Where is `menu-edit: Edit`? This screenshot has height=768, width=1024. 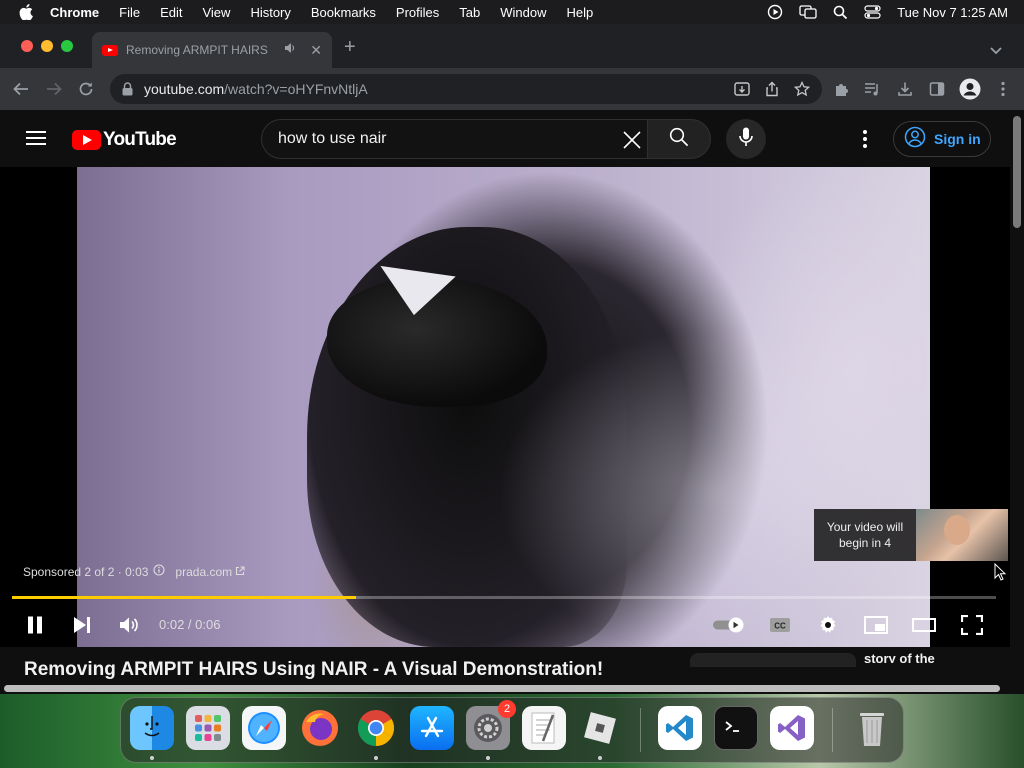 menu-edit: Edit is located at coordinates (171, 12).